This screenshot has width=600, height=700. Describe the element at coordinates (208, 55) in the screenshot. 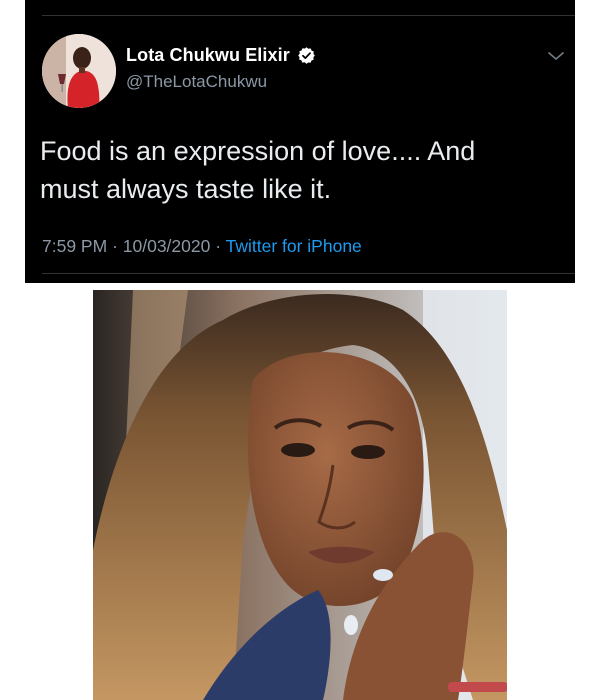

I see `display-name: Lota Chukwu Elixir` at that location.